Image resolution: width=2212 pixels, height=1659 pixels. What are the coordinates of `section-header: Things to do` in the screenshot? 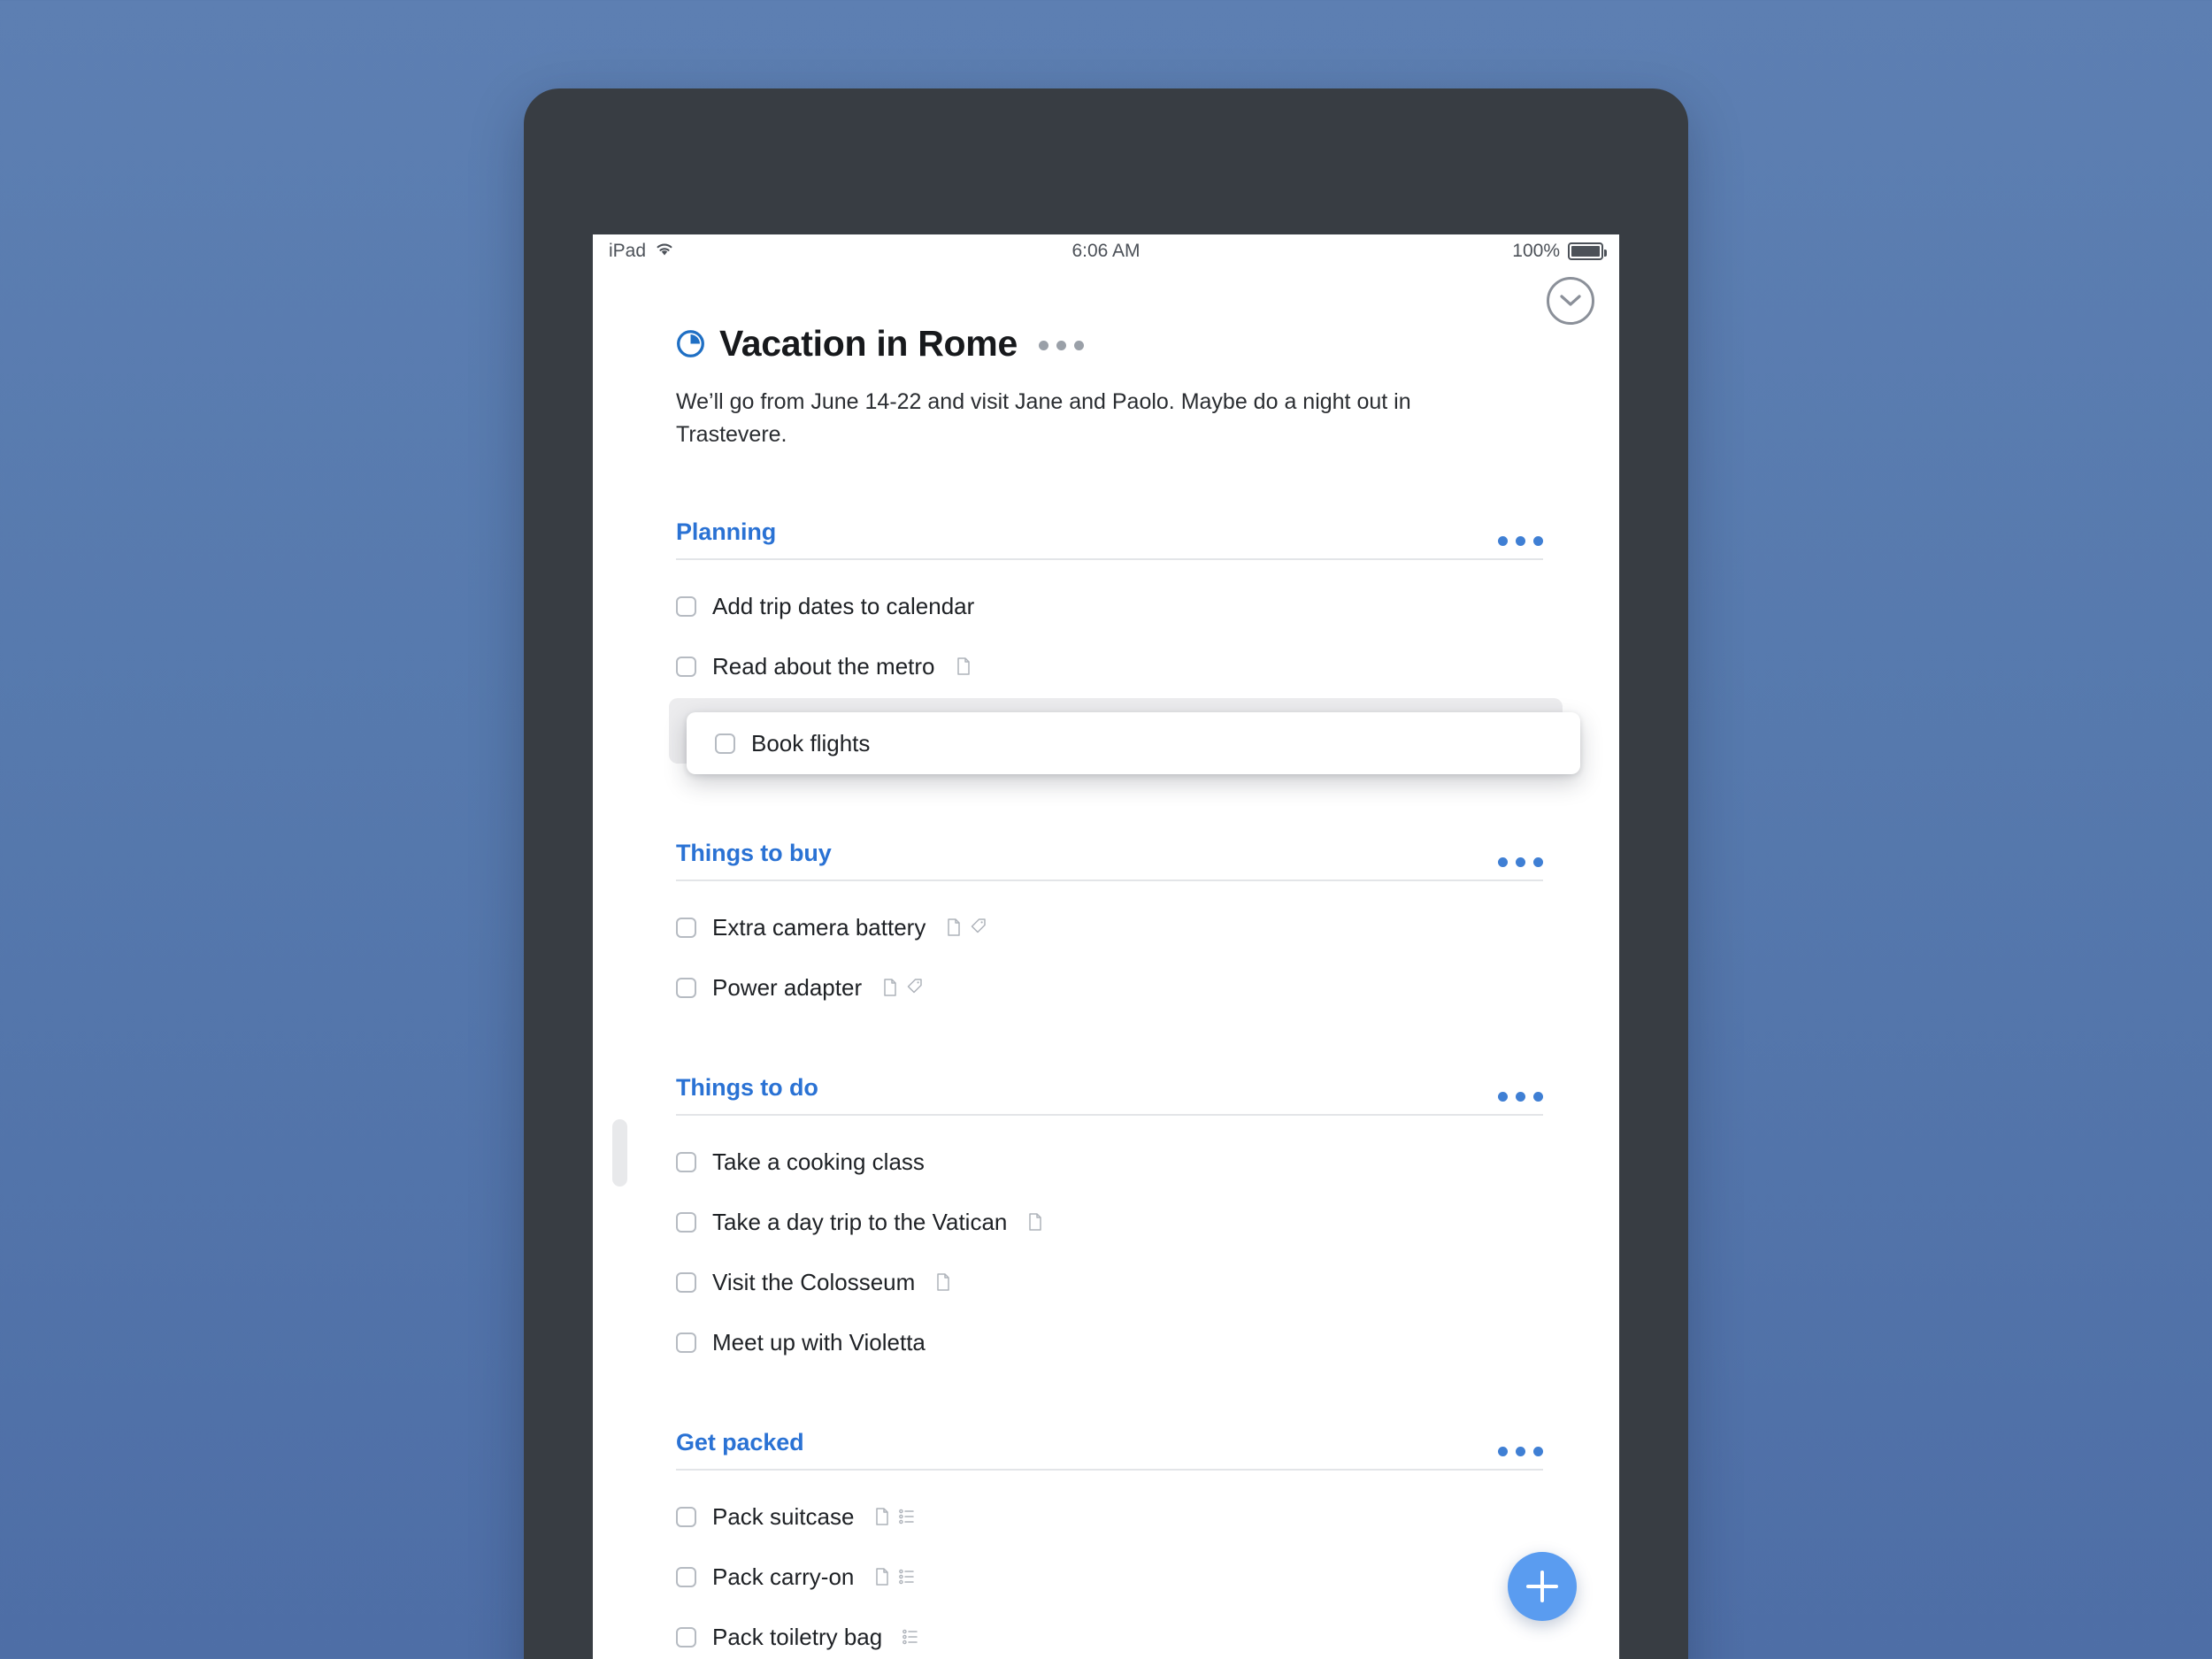 It's located at (1109, 1094).